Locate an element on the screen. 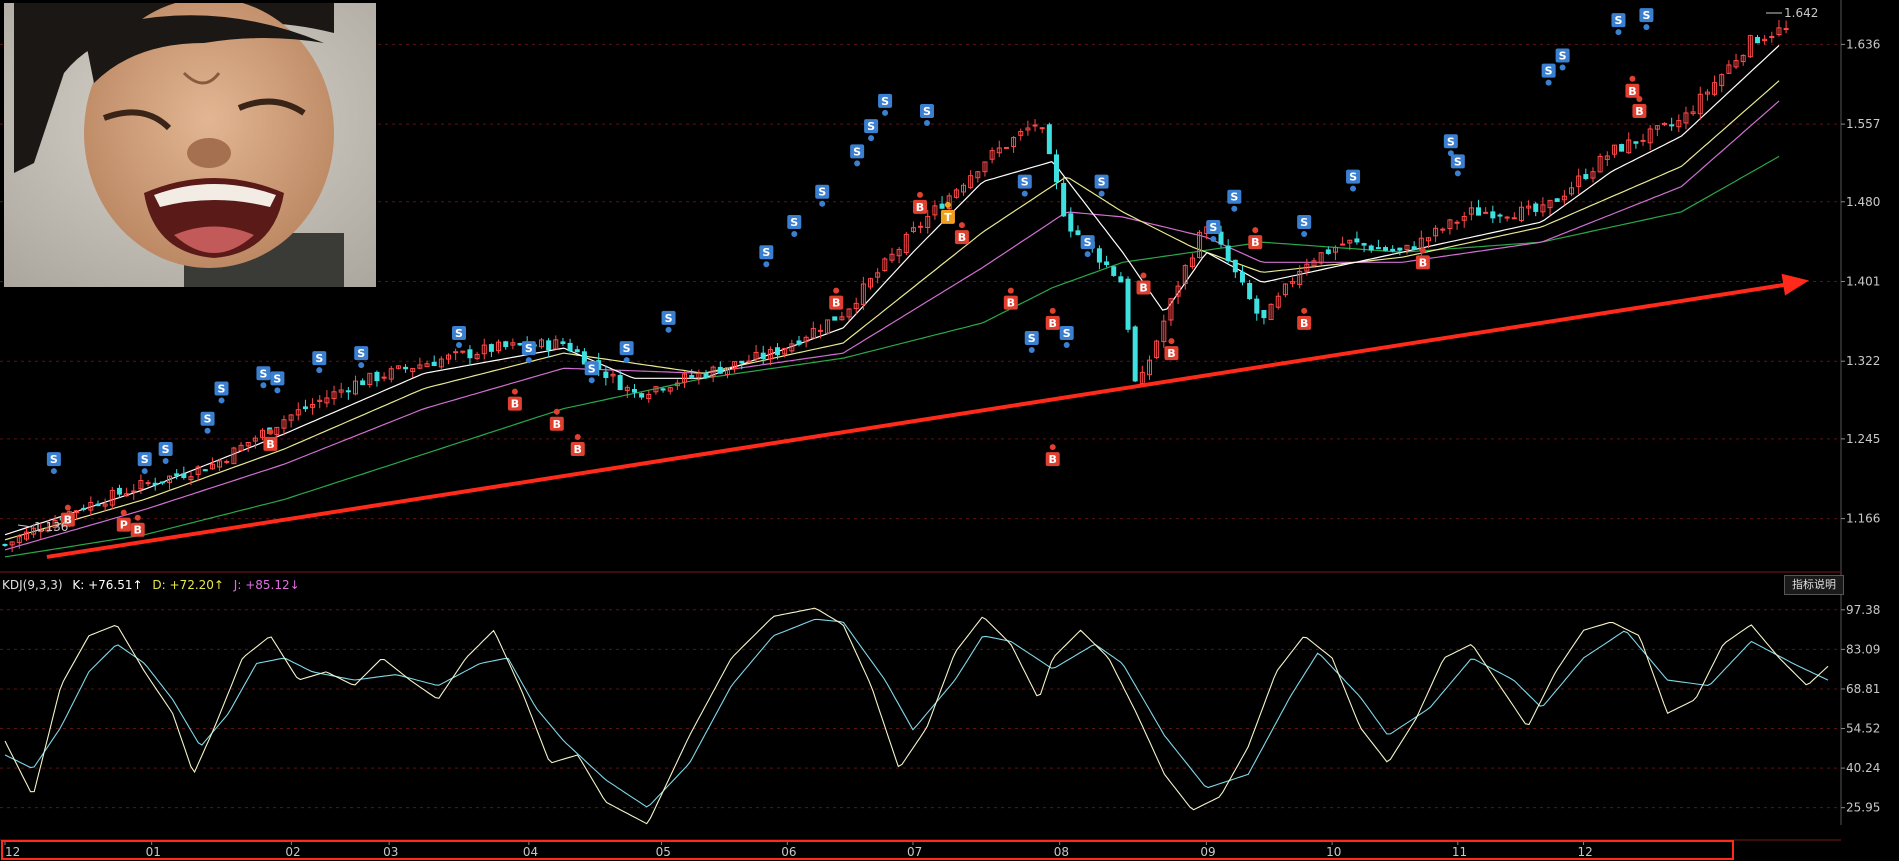 The height and width of the screenshot is (861, 1899). x-axis-ticks: 12 01 02 03 04 05 06 07 08 09 10 11 12 is located at coordinates (798, 849).